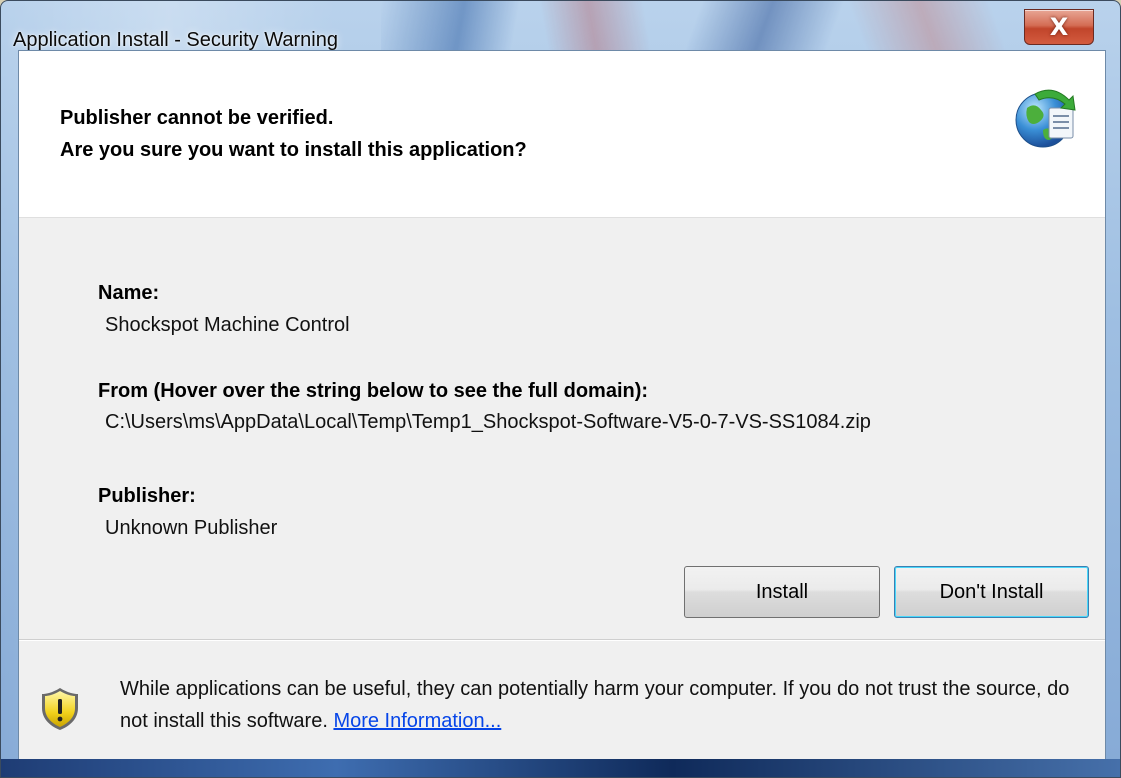 This screenshot has width=1121, height=778. Describe the element at coordinates (147, 496) in the screenshot. I see `publisher-label: Publisher:` at that location.